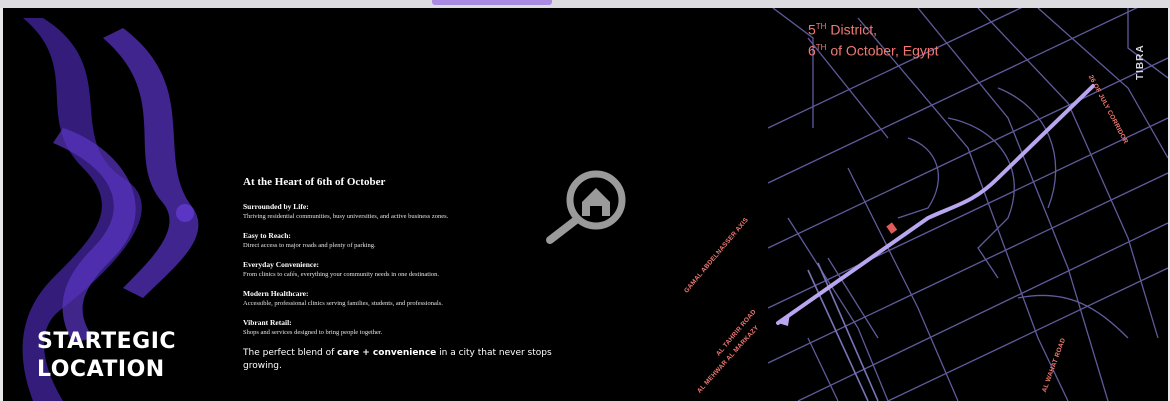 This screenshot has height=401, width=1170. I want to click on closing-bold: care + convenience, so click(387, 353).